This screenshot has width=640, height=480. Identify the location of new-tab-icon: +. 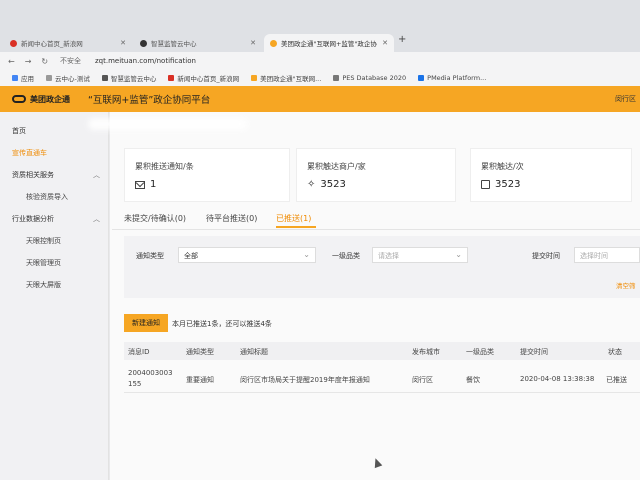
(402, 39).